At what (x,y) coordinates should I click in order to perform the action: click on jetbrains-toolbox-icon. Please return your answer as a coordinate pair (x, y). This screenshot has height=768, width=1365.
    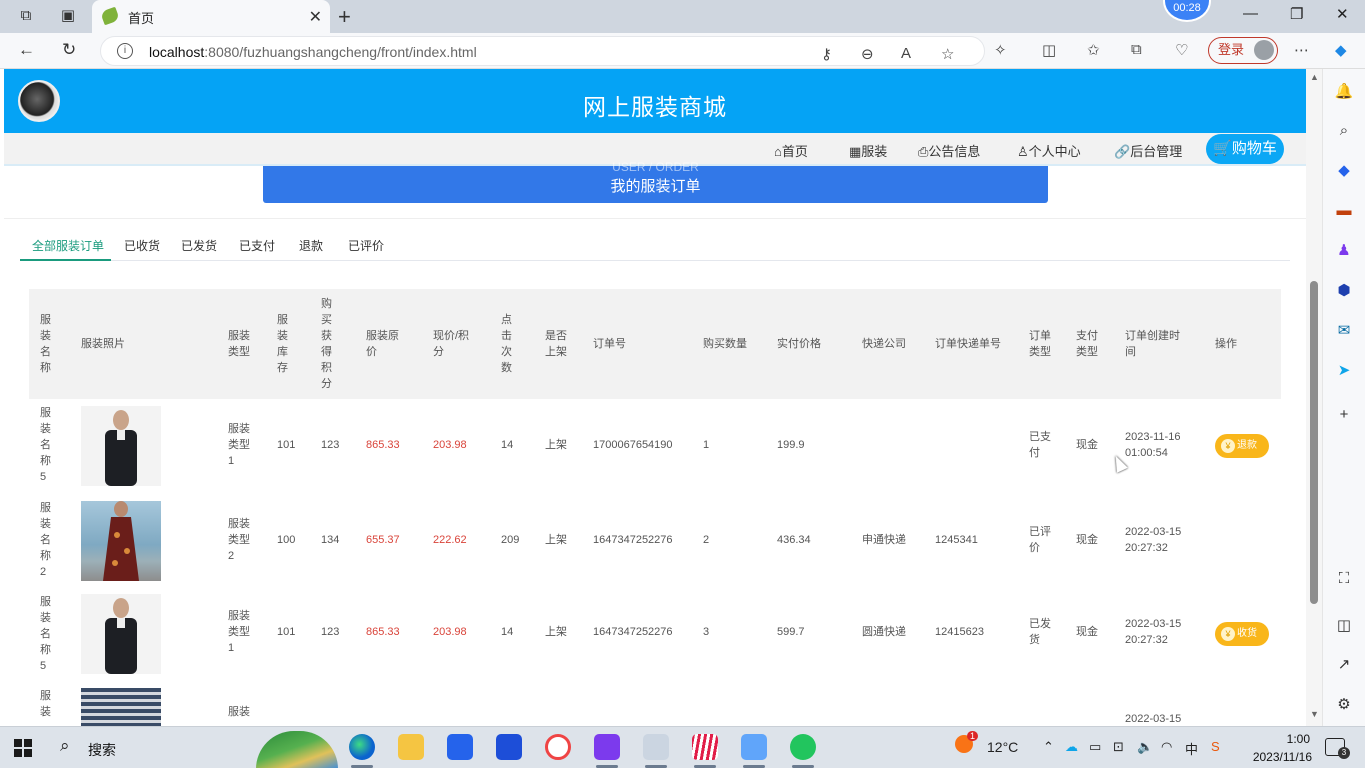
    Looking at the image, I should click on (705, 747).